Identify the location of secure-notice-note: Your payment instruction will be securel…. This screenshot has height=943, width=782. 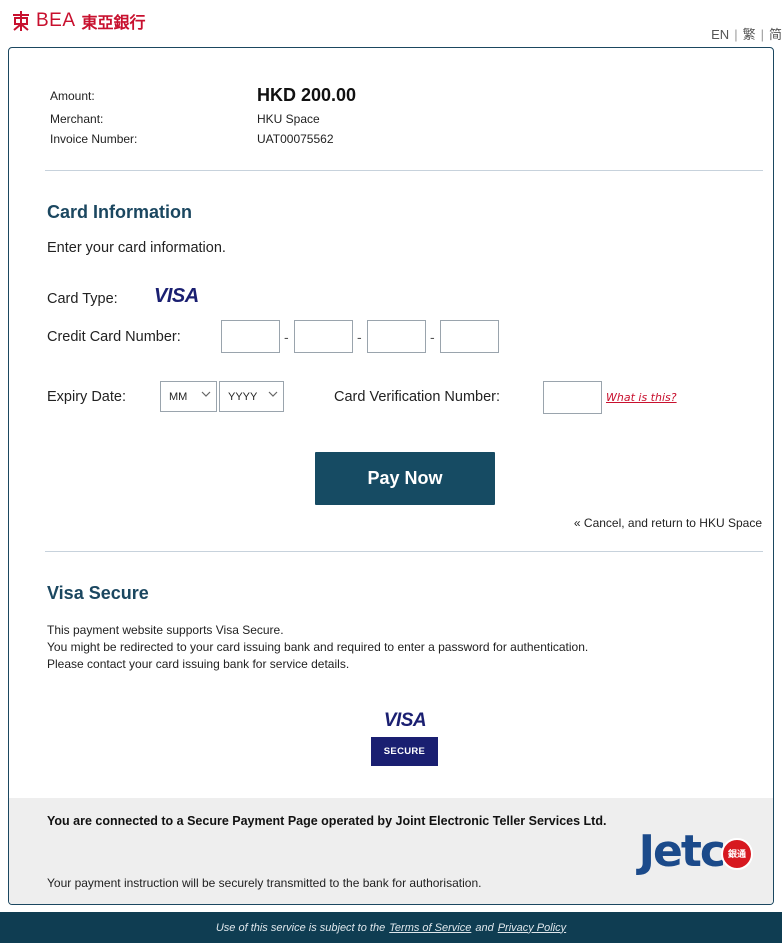
(264, 883).